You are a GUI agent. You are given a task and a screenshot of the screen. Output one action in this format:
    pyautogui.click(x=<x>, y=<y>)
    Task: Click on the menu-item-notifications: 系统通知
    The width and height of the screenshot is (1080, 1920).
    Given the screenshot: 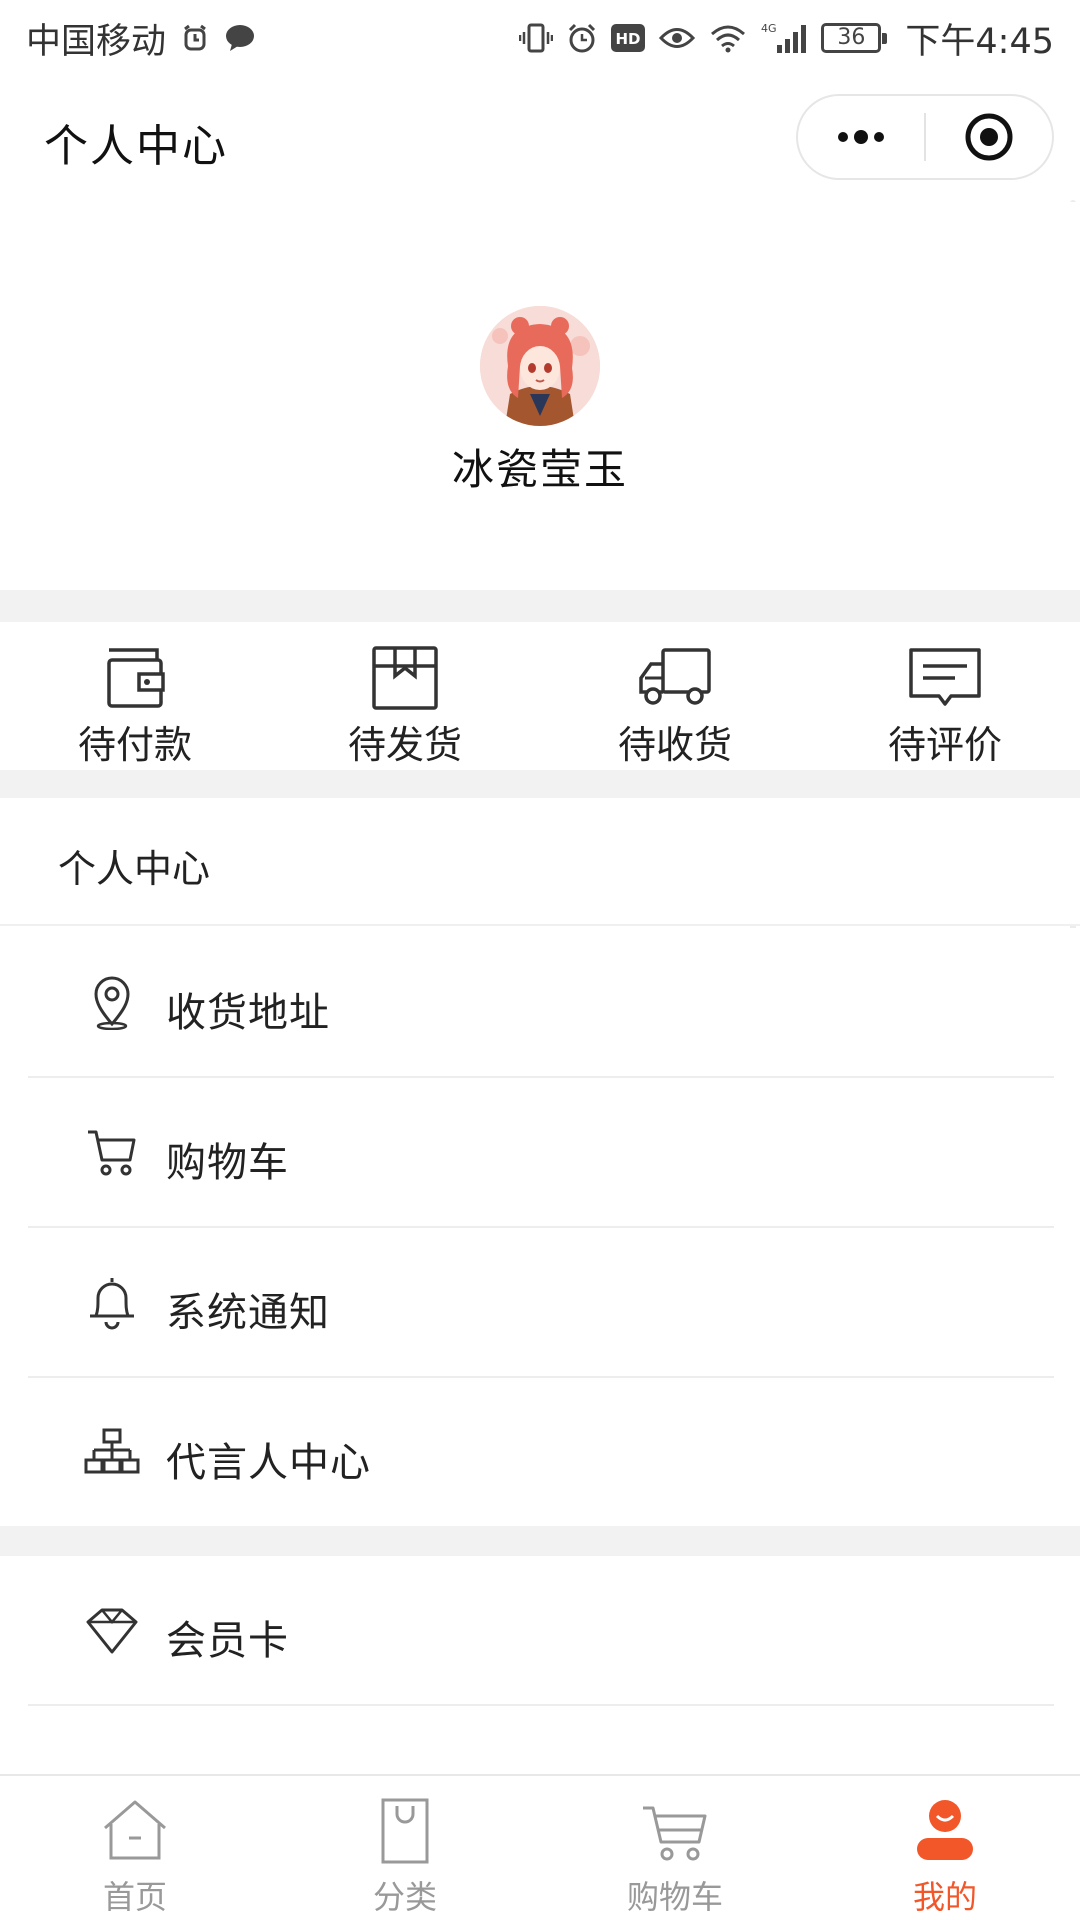 What is the action you would take?
    pyautogui.click(x=540, y=1303)
    